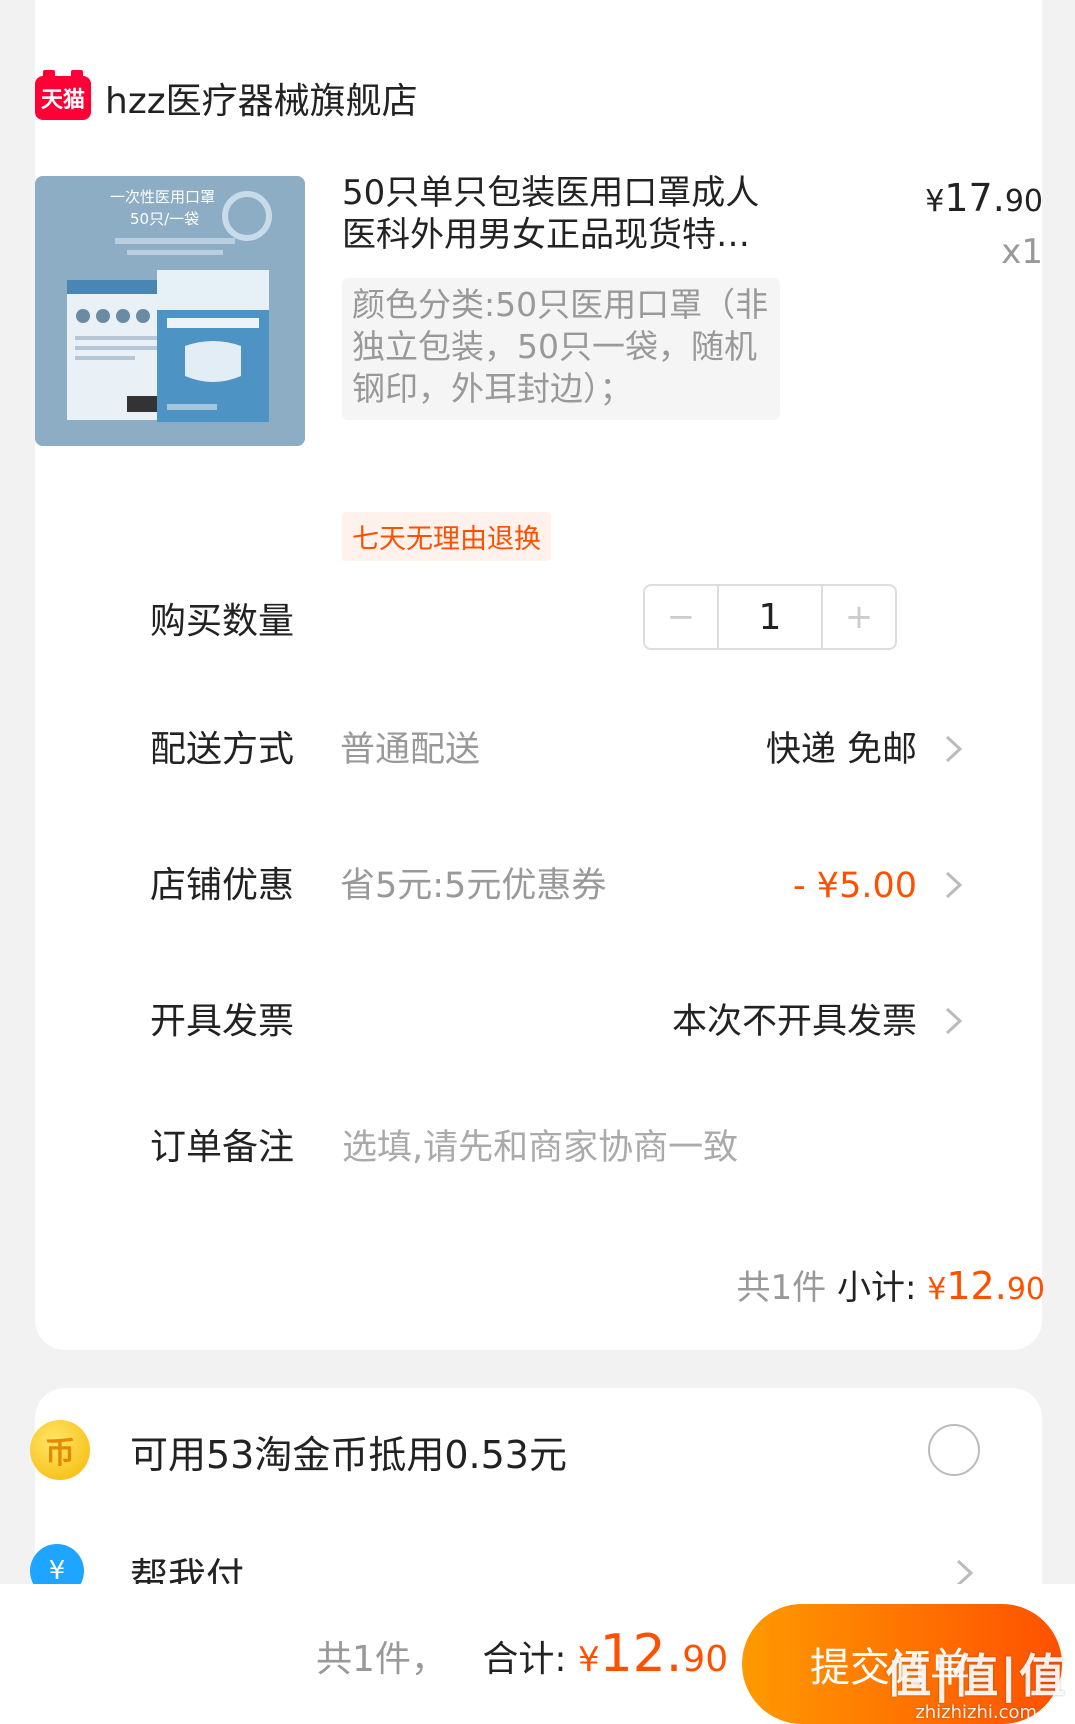 This screenshot has height=1724, width=1075. Describe the element at coordinates (1023, 201) in the screenshot. I see `price-decimal: 90` at that location.